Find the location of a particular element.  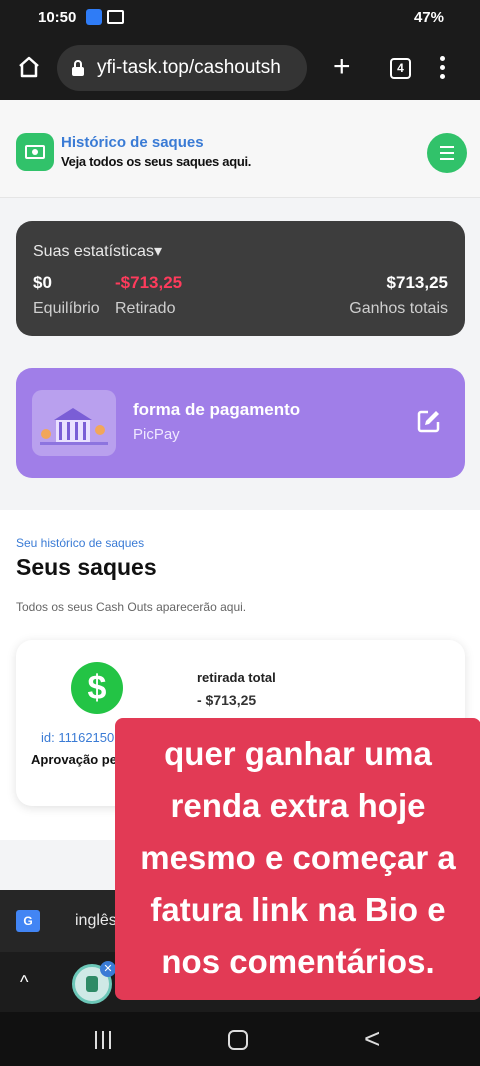

earnings-value: $713,25 is located at coordinates (417, 282).